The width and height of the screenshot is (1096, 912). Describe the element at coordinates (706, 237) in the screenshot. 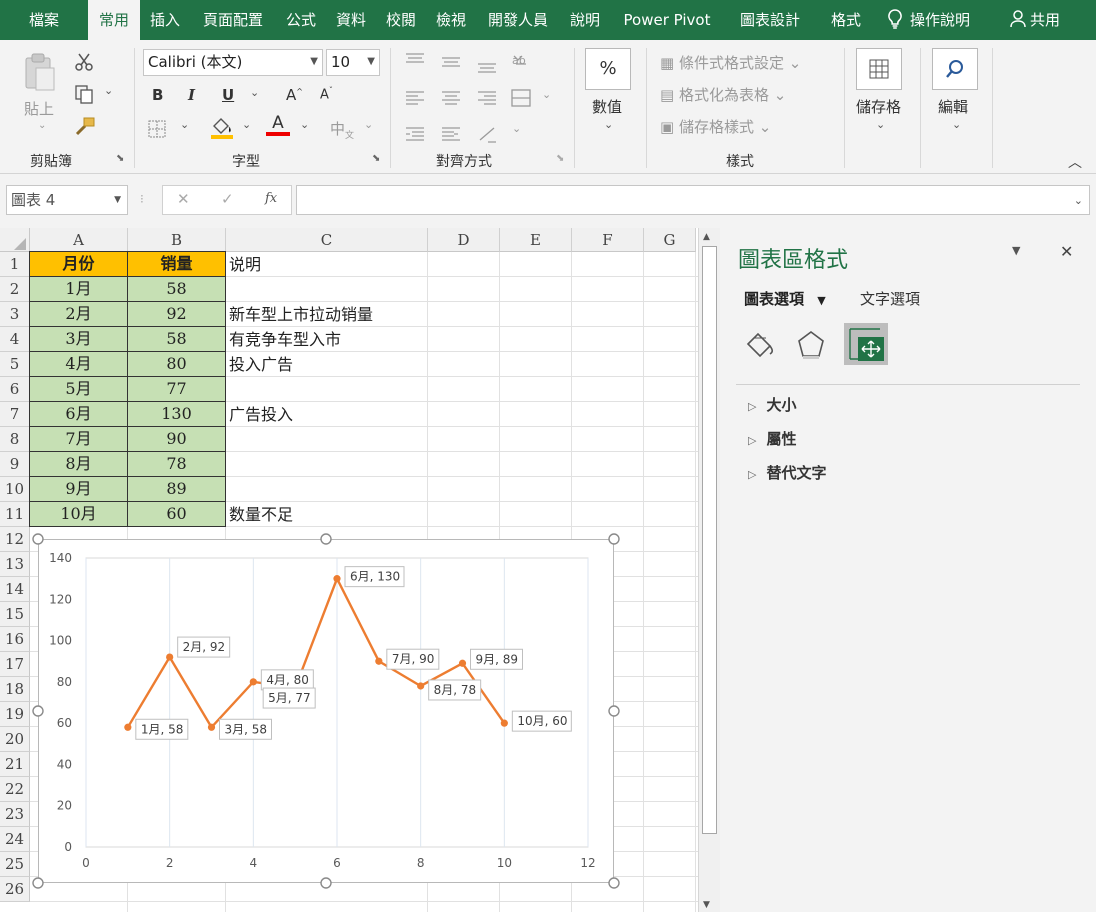

I see `scroll-up-icon: ▲` at that location.